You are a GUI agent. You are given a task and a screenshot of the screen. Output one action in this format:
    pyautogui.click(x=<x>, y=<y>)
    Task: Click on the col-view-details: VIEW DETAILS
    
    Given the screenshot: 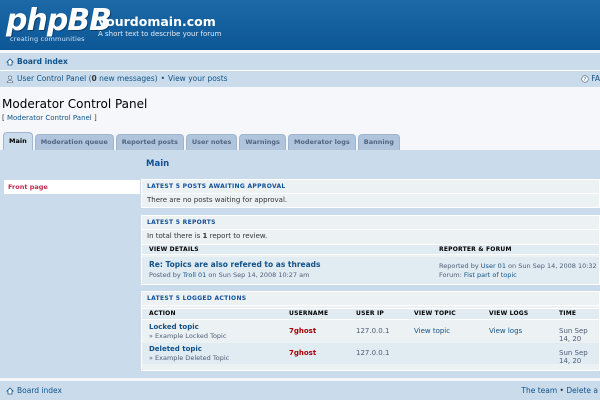 What is the action you would take?
    pyautogui.click(x=174, y=249)
    